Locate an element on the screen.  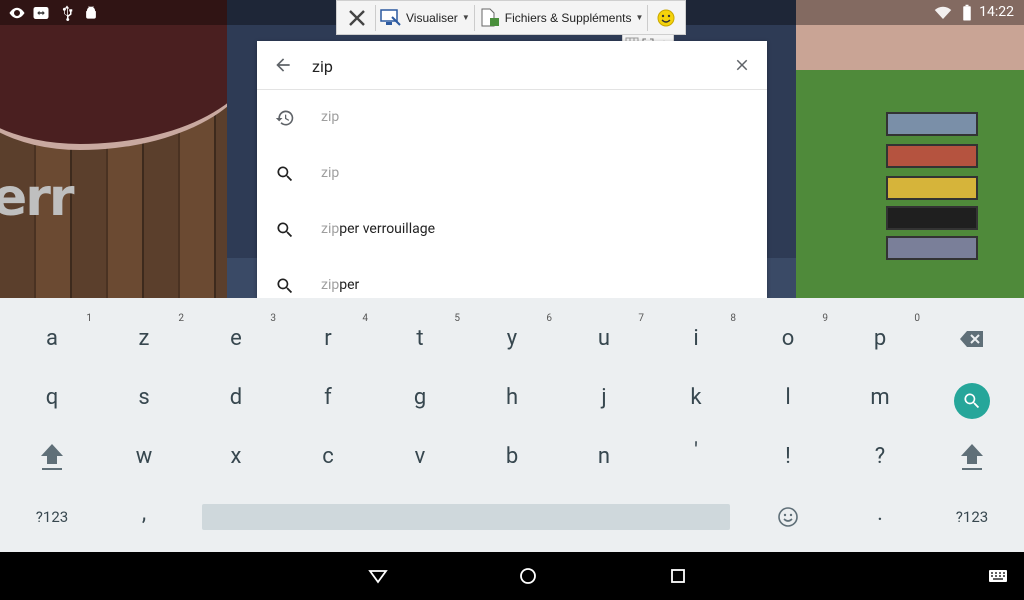
key-n: n is located at coordinates (604, 456).